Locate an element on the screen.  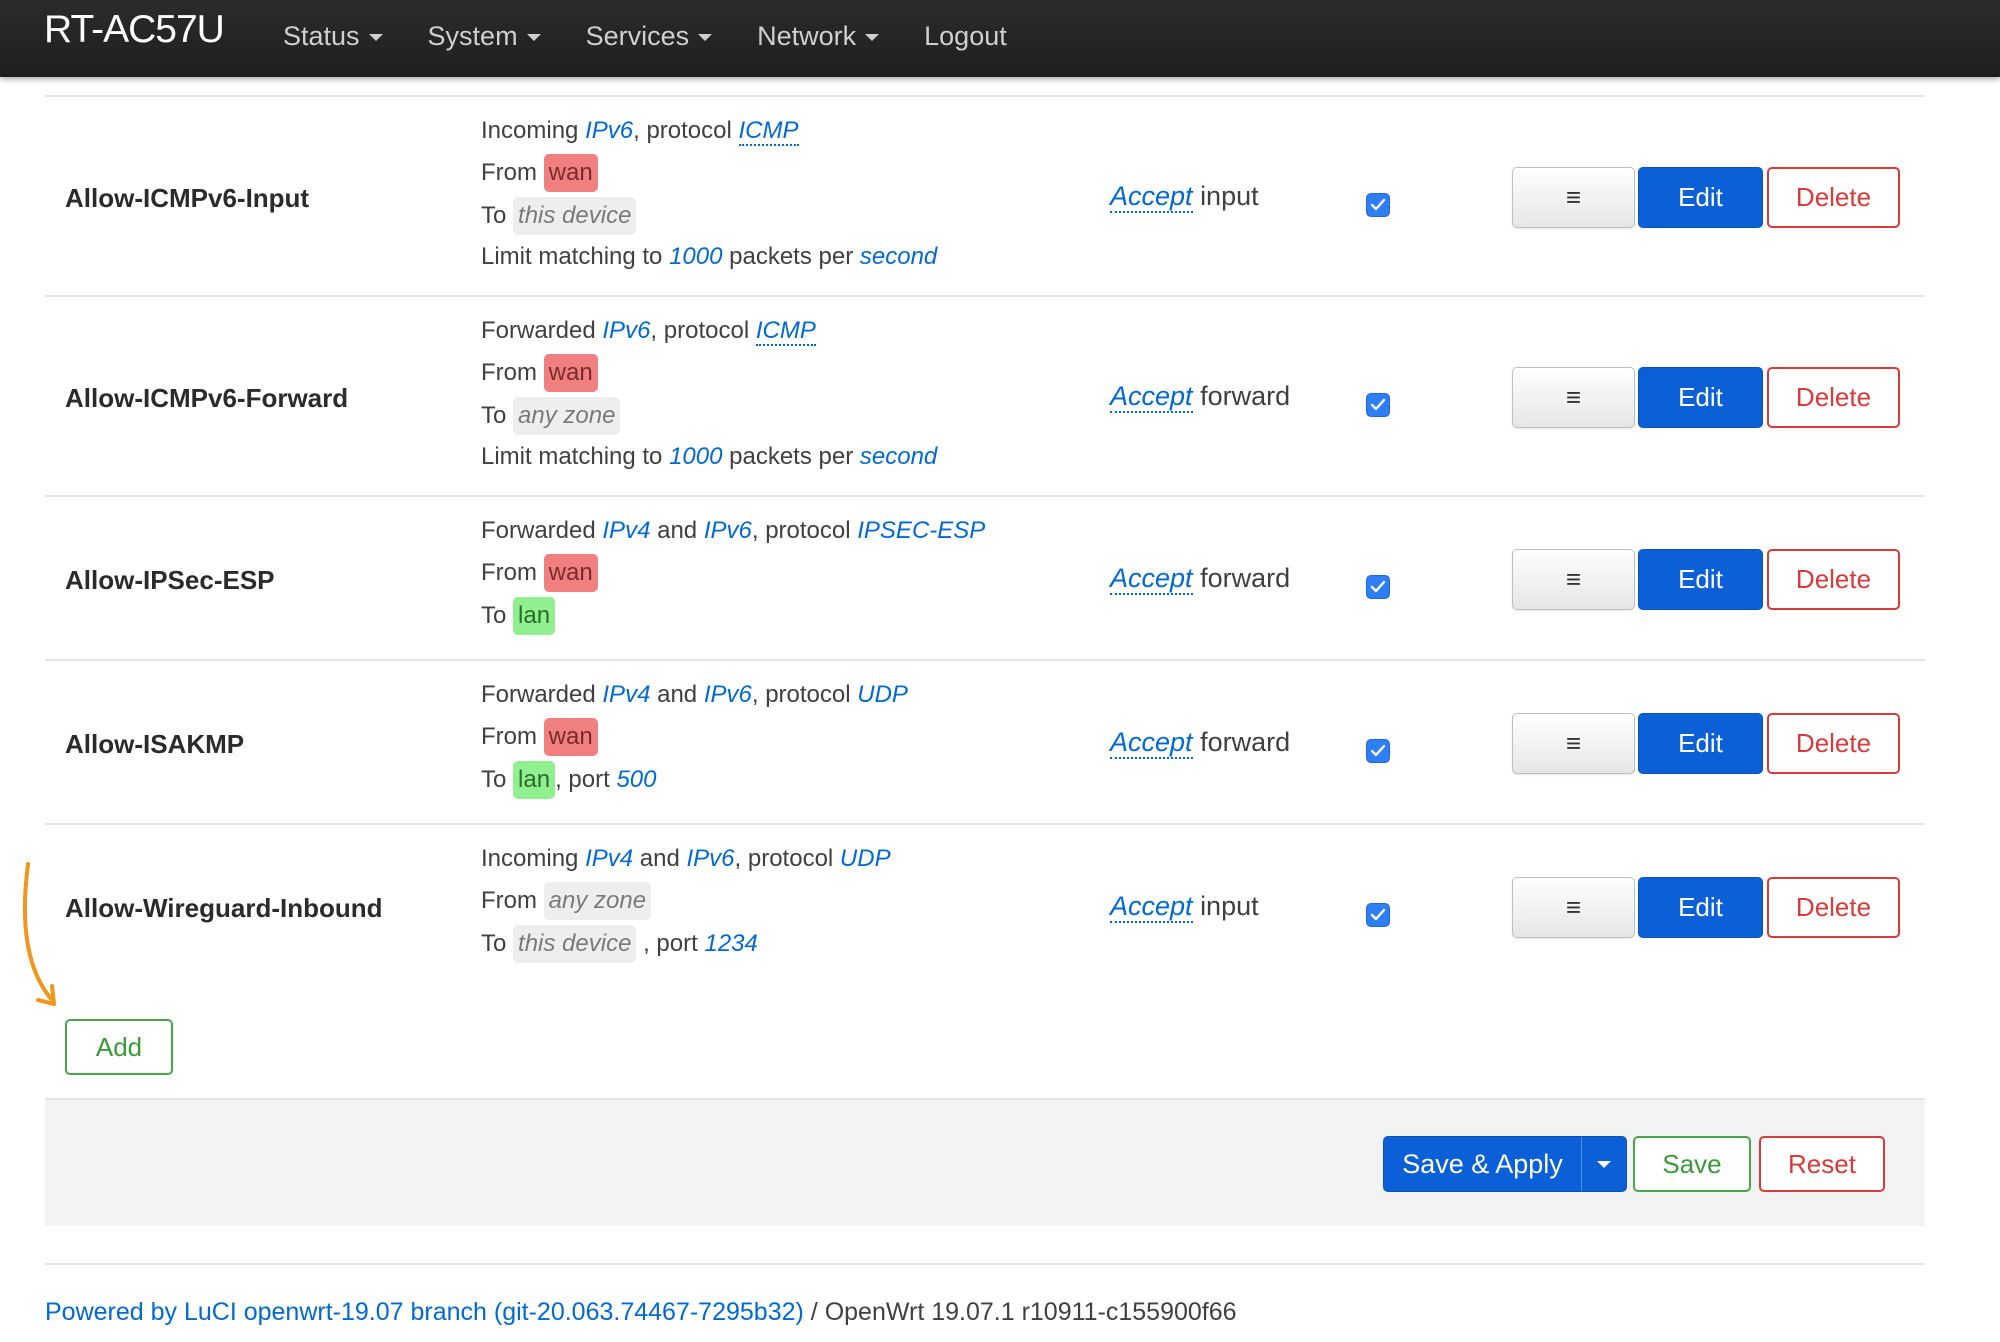
menu-status-label: Status is located at coordinates (321, 35).